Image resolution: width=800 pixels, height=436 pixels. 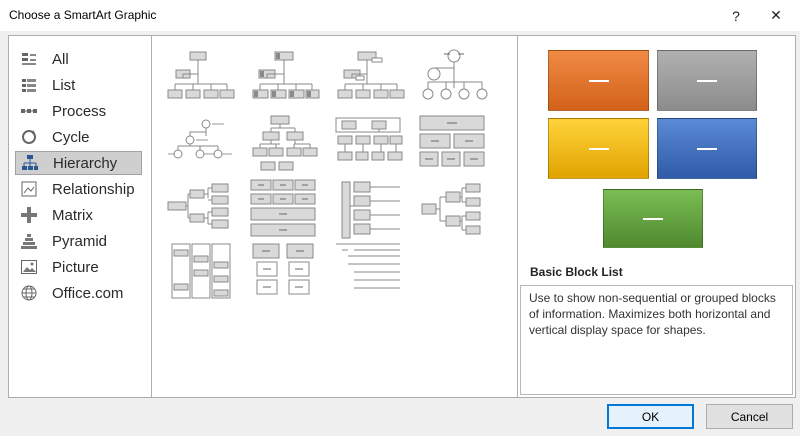 What do you see at coordinates (650, 416) in the screenshot?
I see `ok-button: OK` at bounding box center [650, 416].